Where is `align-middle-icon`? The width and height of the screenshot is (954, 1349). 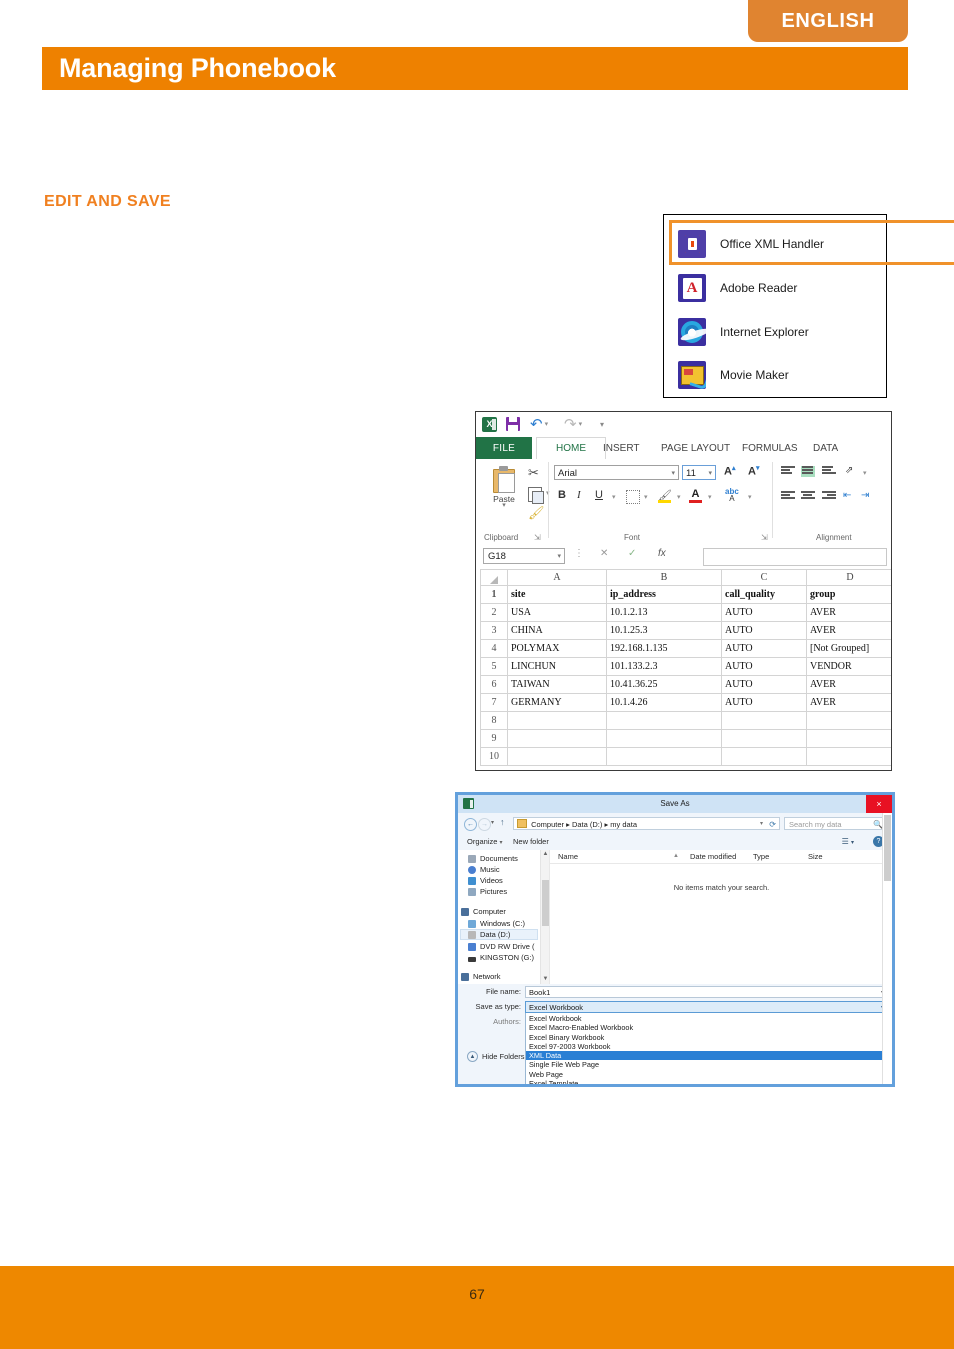 align-middle-icon is located at coordinates (808, 471).